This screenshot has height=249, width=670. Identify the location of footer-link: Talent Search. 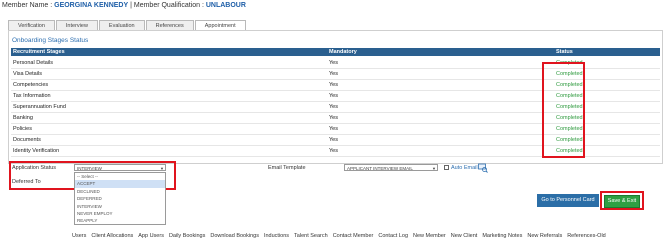
(311, 236).